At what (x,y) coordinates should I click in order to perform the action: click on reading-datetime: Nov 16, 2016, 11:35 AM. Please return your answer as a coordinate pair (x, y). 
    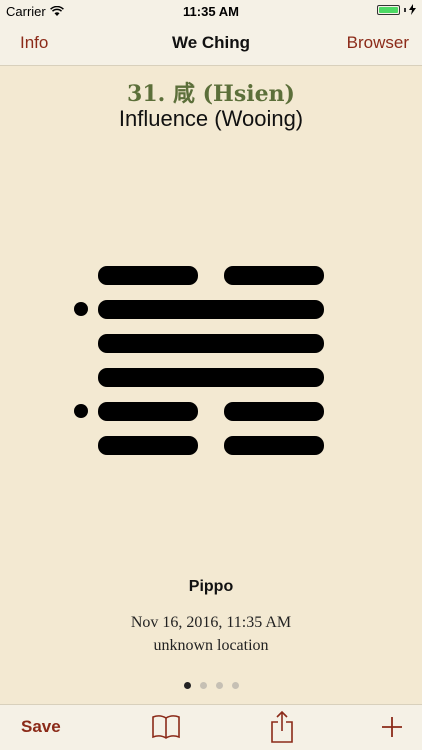
    Looking at the image, I should click on (211, 622).